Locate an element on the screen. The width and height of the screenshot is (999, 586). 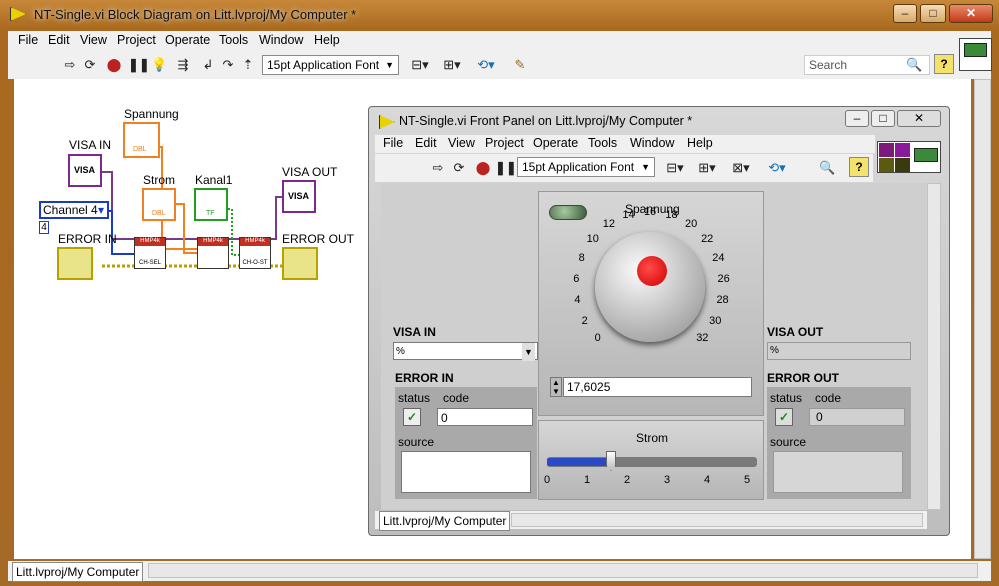
fp-font-selector: 15pt Application Font is located at coordinates (586, 167).